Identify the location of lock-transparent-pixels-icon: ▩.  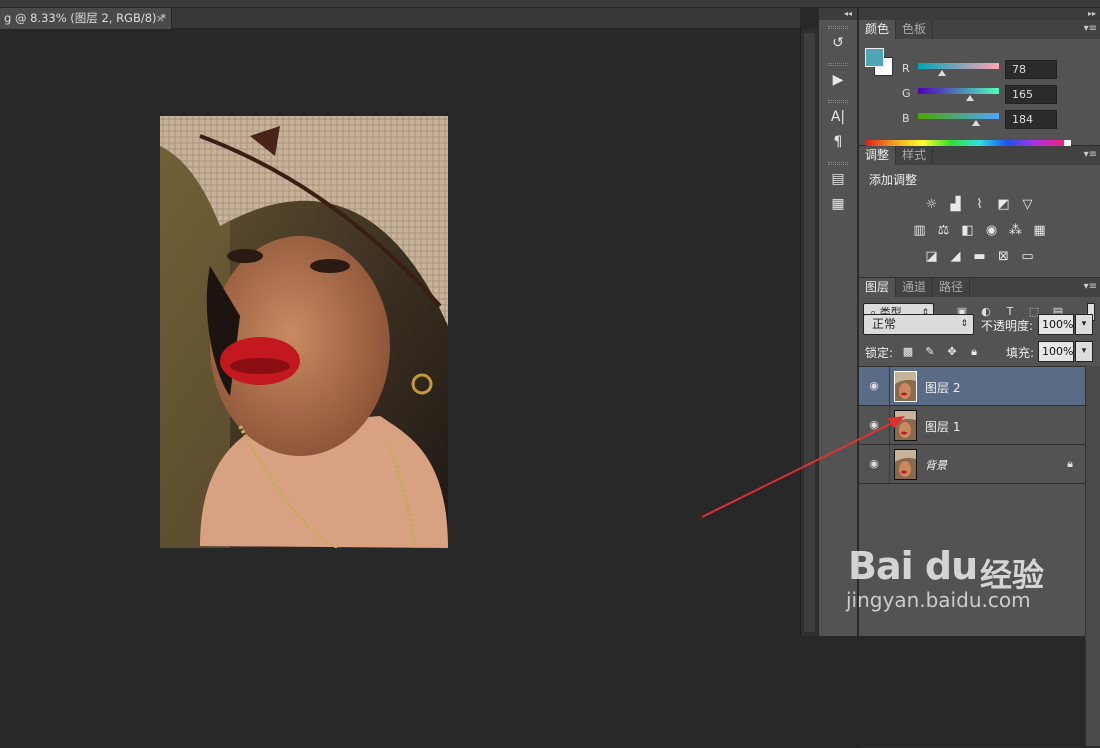
(908, 352).